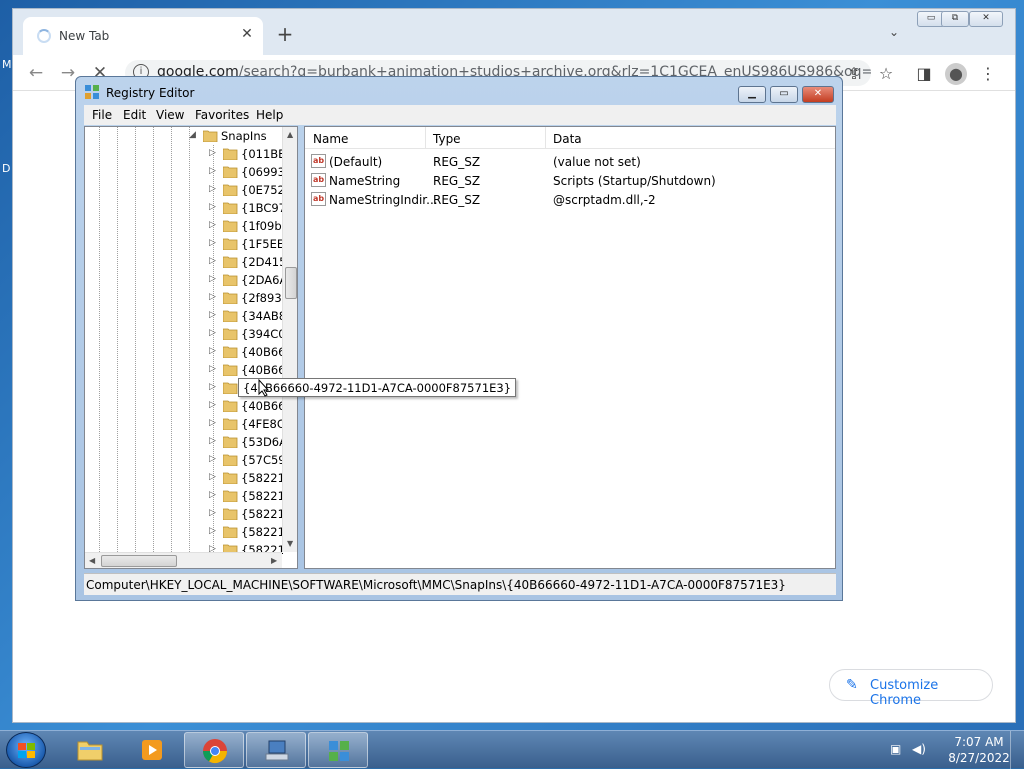 This screenshot has height=769, width=1024. What do you see at coordinates (92, 560) in the screenshot?
I see `scroll-left-arrow-icon: ◀` at bounding box center [92, 560].